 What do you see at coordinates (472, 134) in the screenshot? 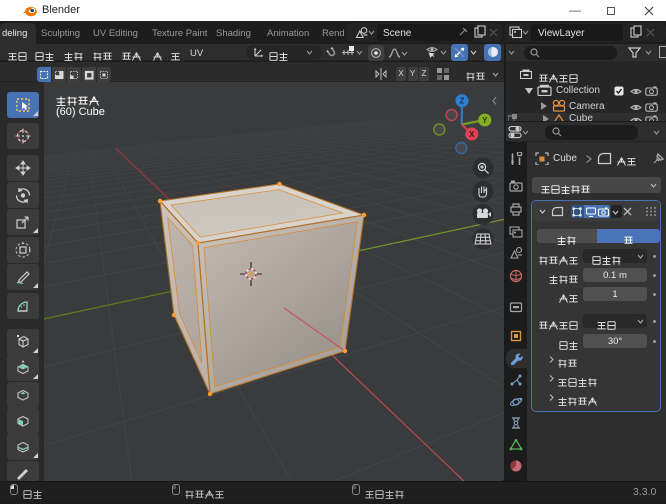
I see `svg-text: X` at bounding box center [472, 134].